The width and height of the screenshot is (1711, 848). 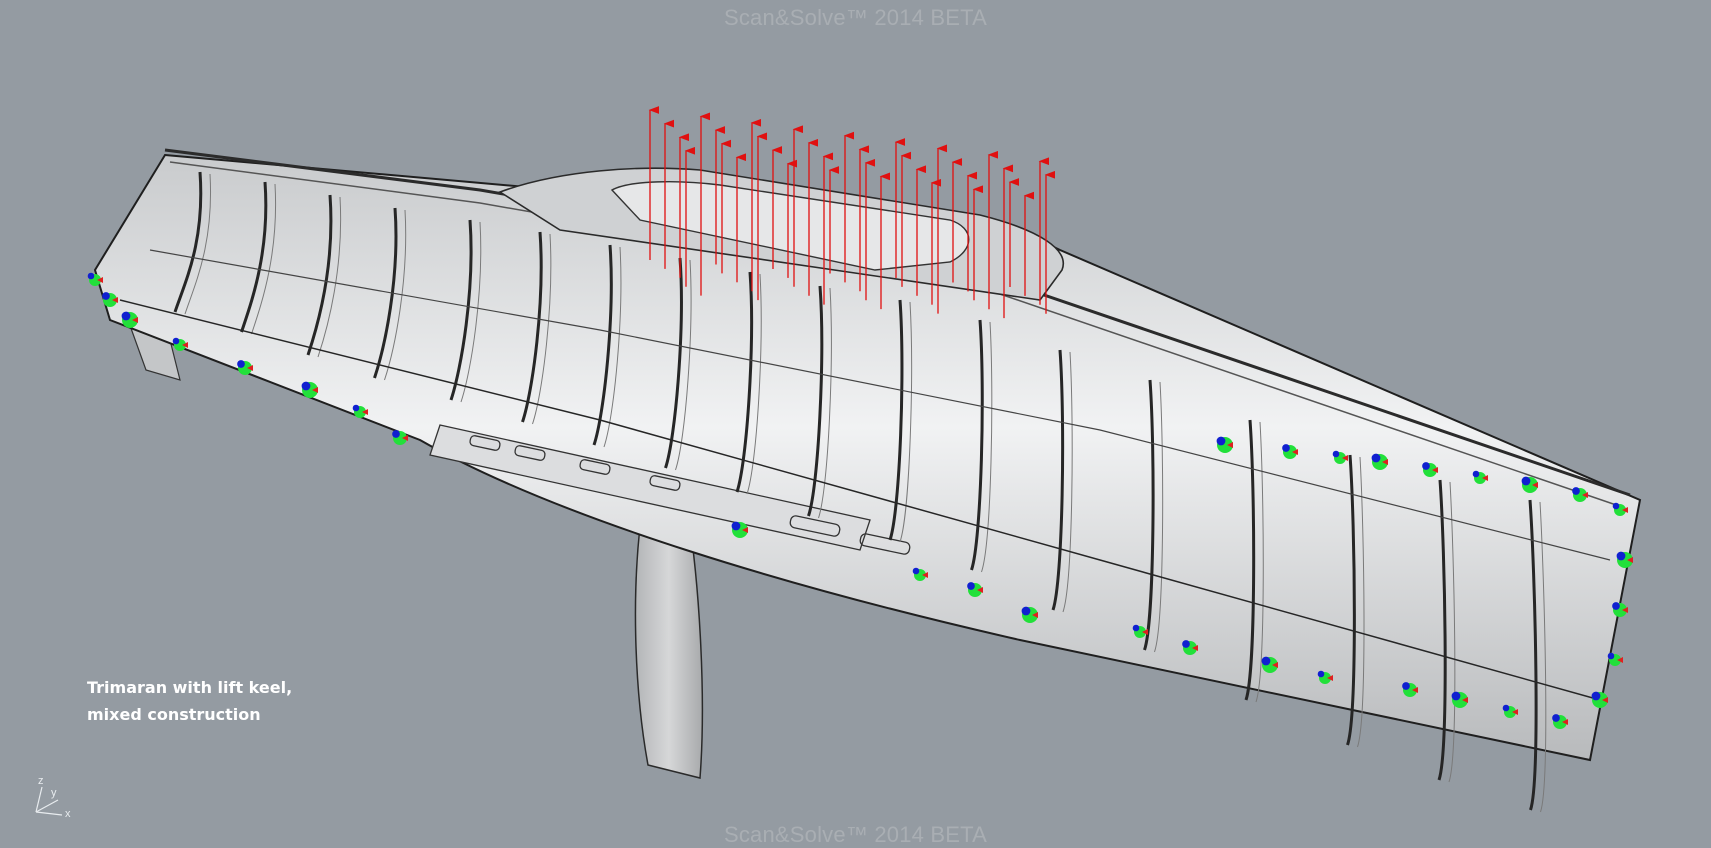 What do you see at coordinates (190, 687) in the screenshot?
I see `caption-line-1: Trimaran with lift keel,` at bounding box center [190, 687].